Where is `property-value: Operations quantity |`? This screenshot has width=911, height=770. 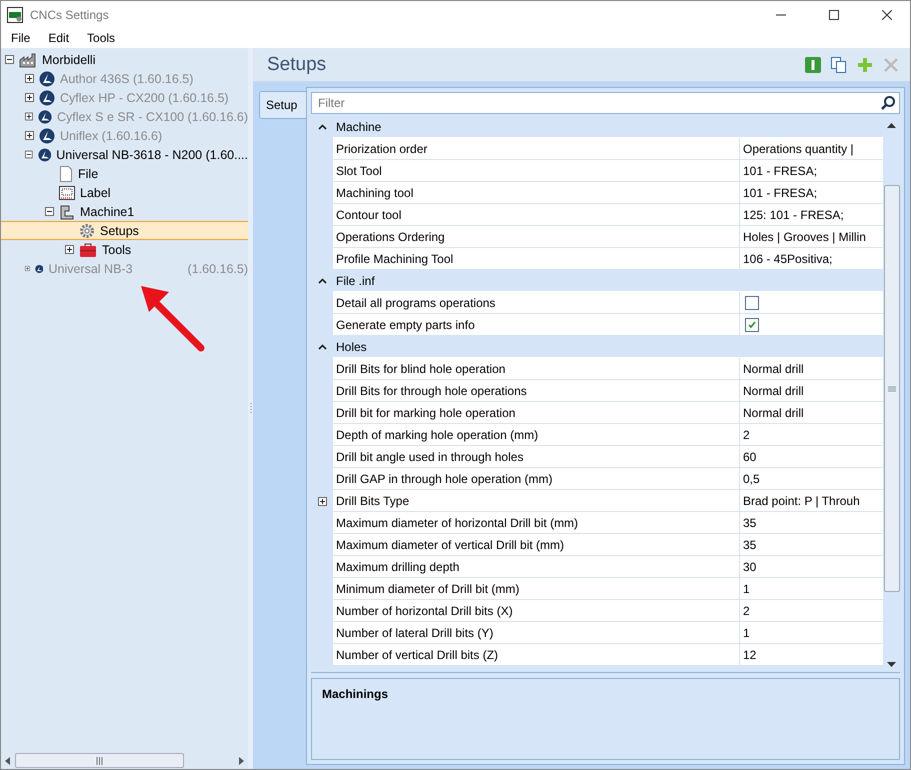 property-value: Operations quantity | is located at coordinates (811, 149).